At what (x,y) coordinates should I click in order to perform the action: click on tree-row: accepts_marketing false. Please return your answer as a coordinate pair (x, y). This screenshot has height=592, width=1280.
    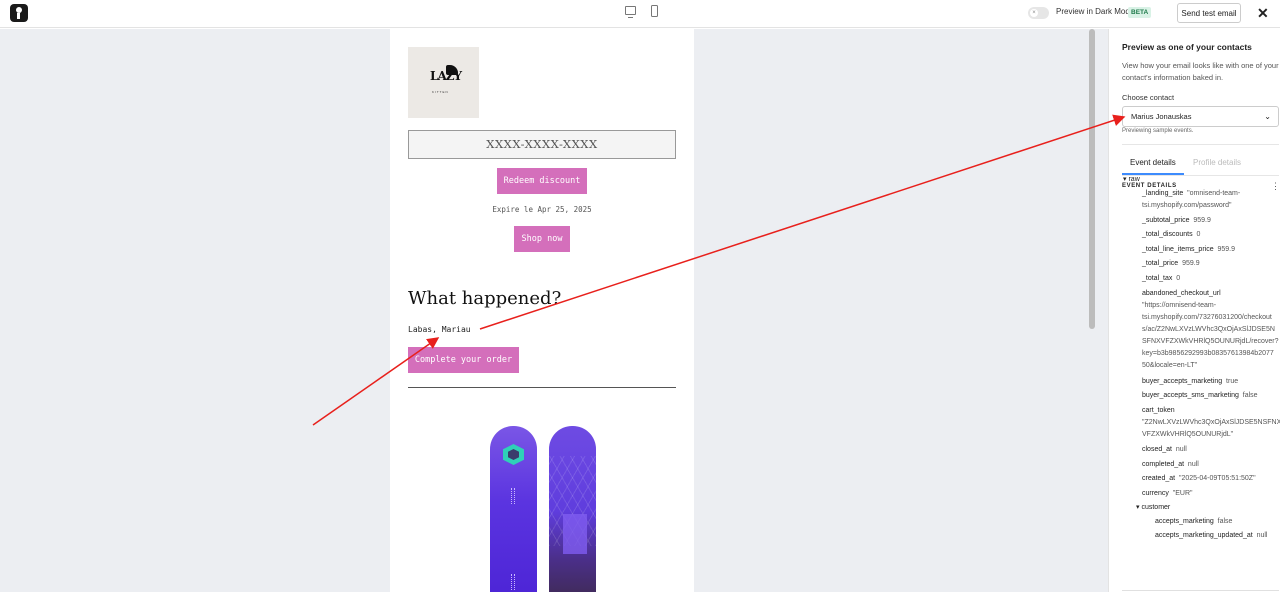
    Looking at the image, I should click on (1193, 522).